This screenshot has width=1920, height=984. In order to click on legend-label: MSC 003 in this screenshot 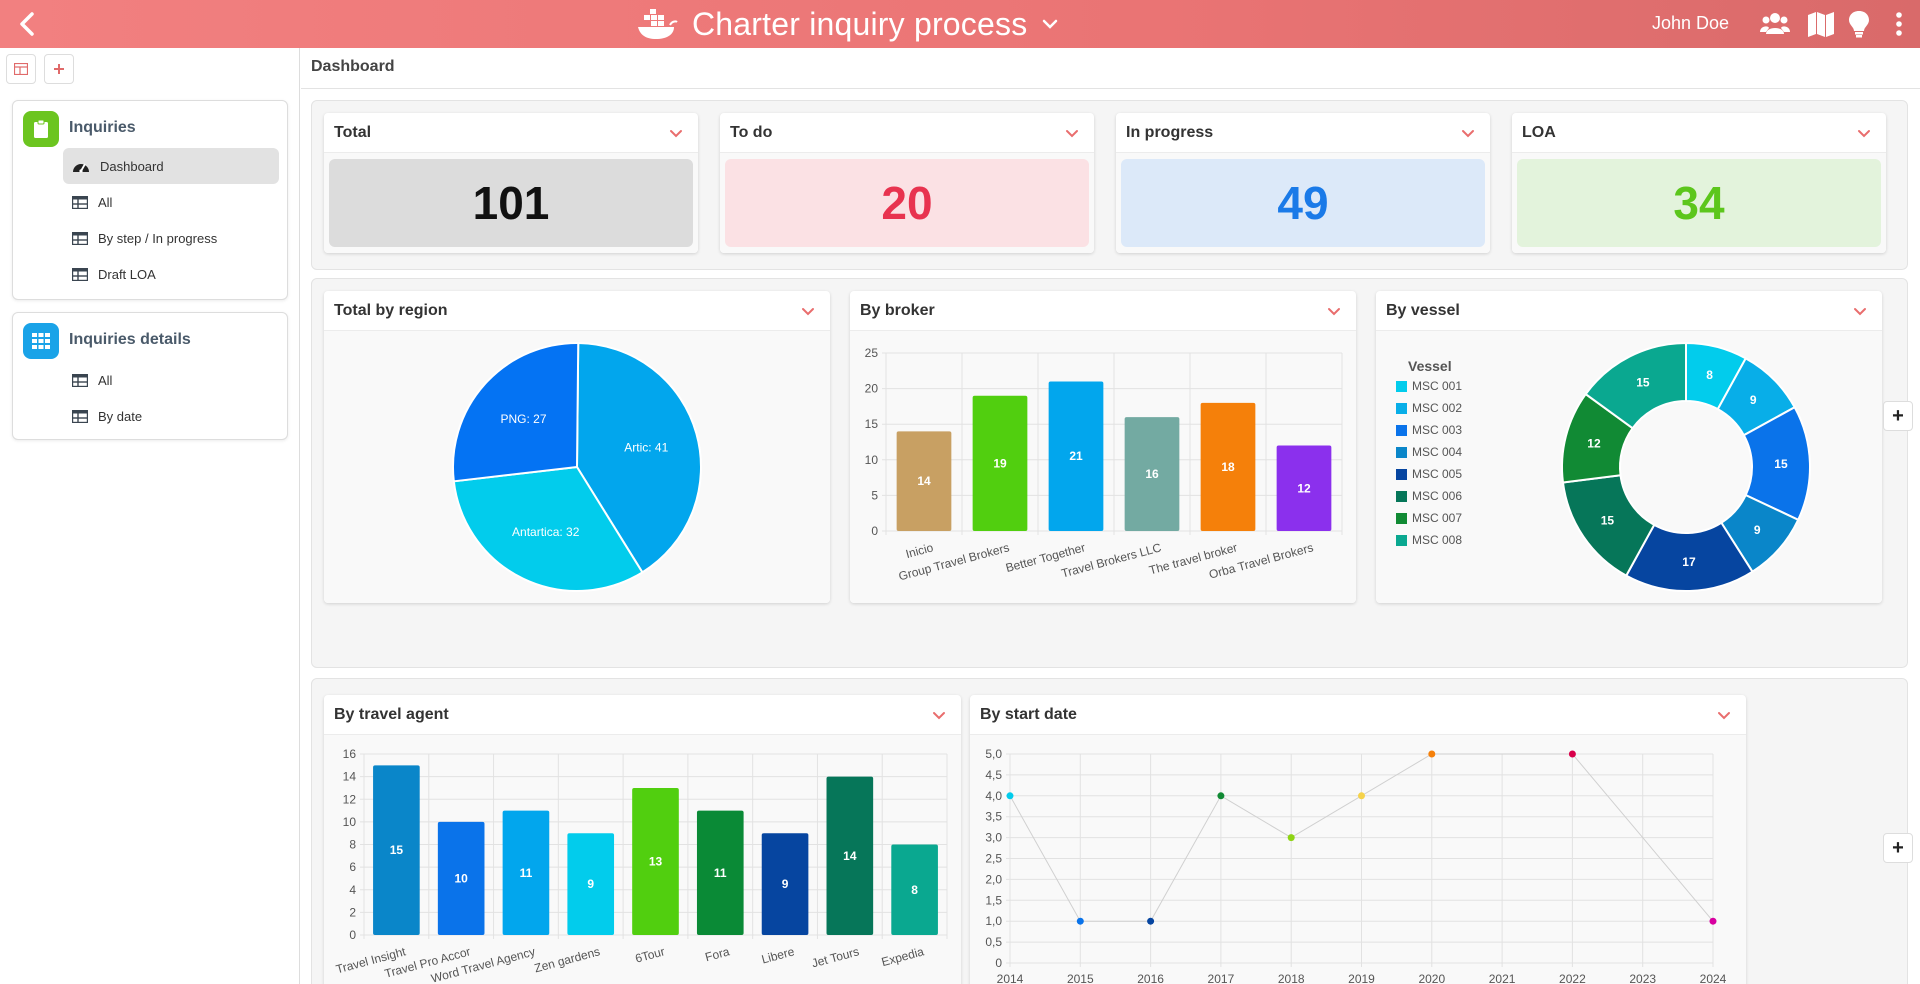, I will do `click(1437, 430)`.